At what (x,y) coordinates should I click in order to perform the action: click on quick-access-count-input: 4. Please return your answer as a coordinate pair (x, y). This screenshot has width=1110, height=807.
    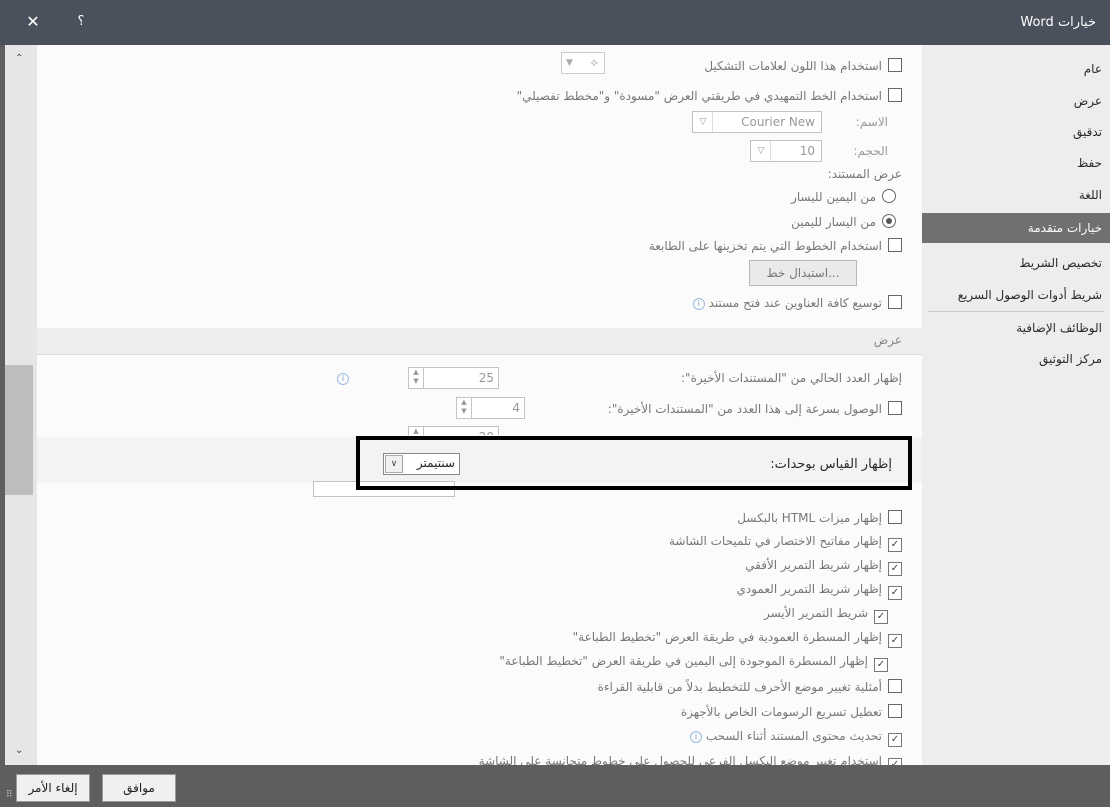
    Looking at the image, I should click on (498, 408).